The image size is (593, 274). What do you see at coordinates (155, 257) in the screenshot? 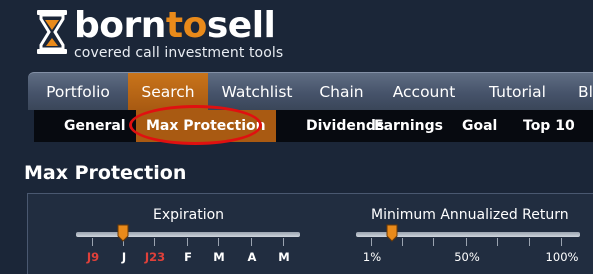
I see `expiration-tick-label: J23` at bounding box center [155, 257].